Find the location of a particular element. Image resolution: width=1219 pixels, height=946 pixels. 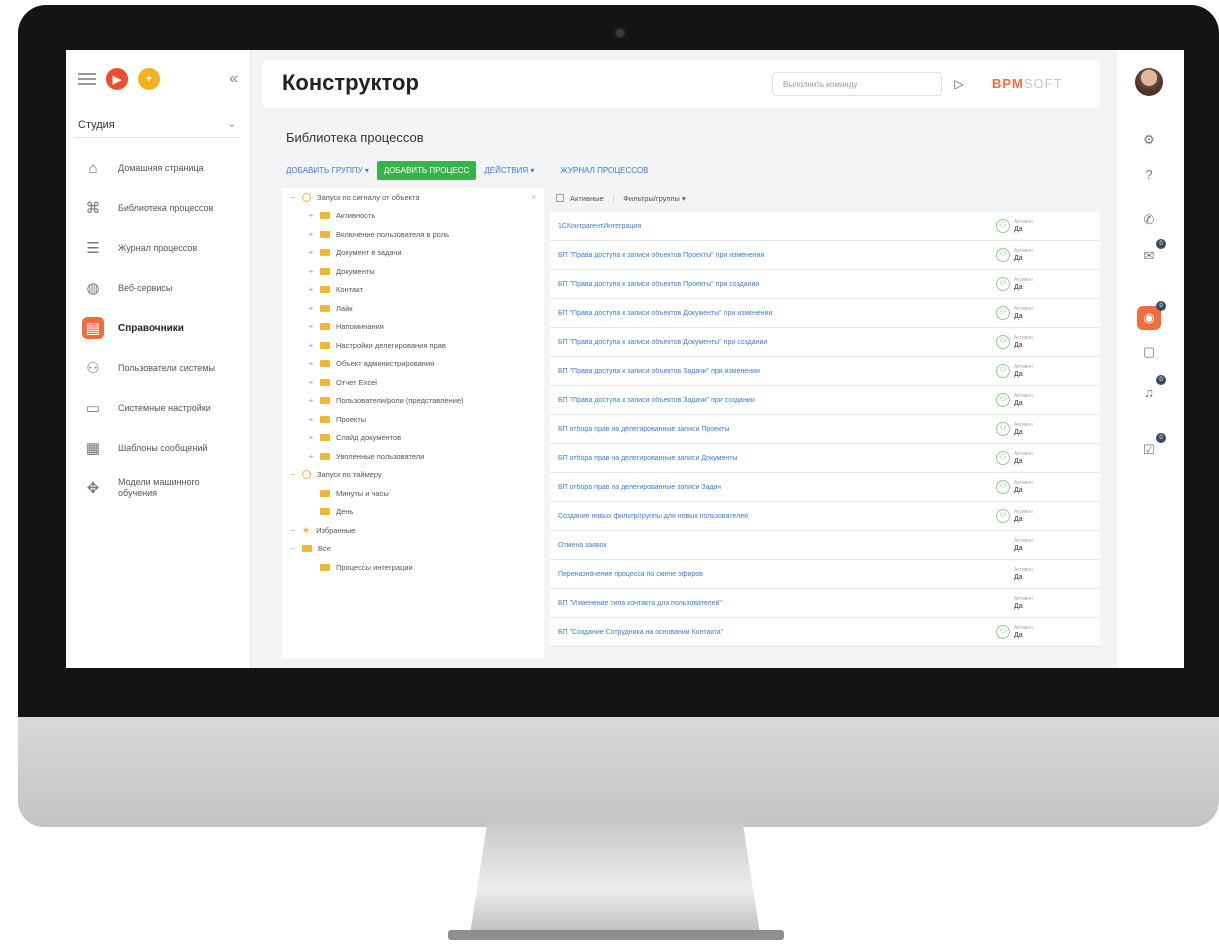

sidebar-item: ☰ Журнал процессов is located at coordinates (158, 248).